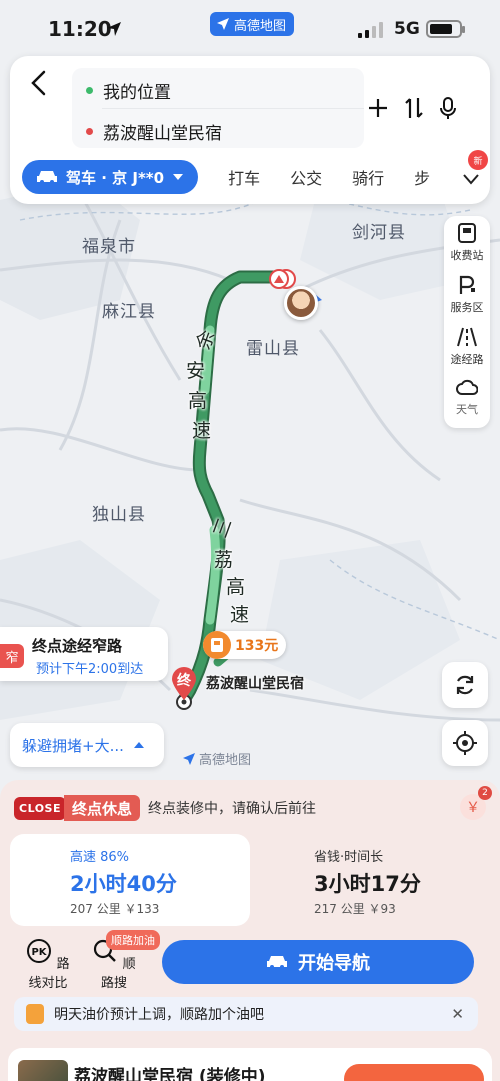 The image size is (500, 1081). I want to click on road-name-char: 安, so click(196, 371).